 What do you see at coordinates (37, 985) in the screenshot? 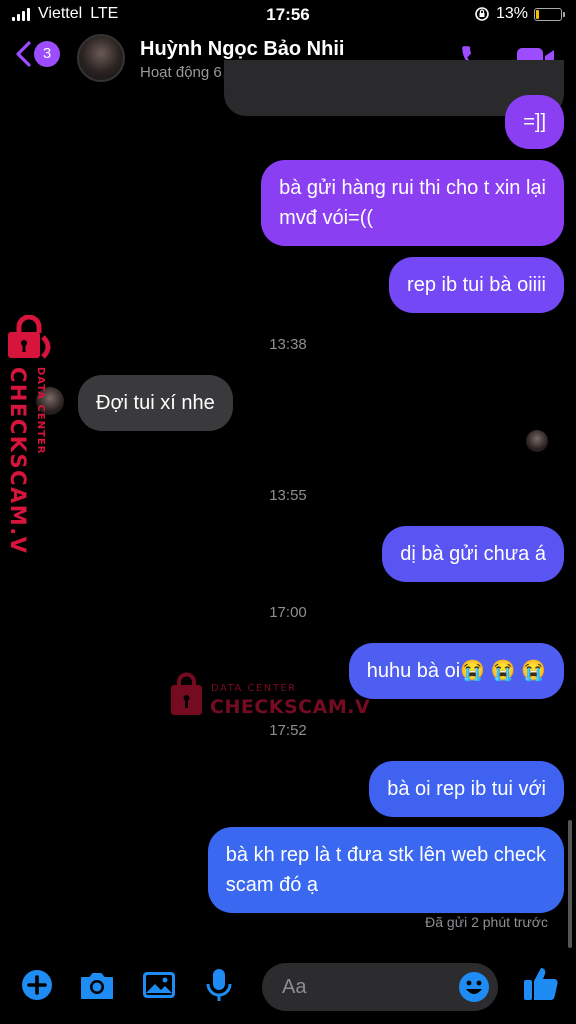
I see `plus-icon` at bounding box center [37, 985].